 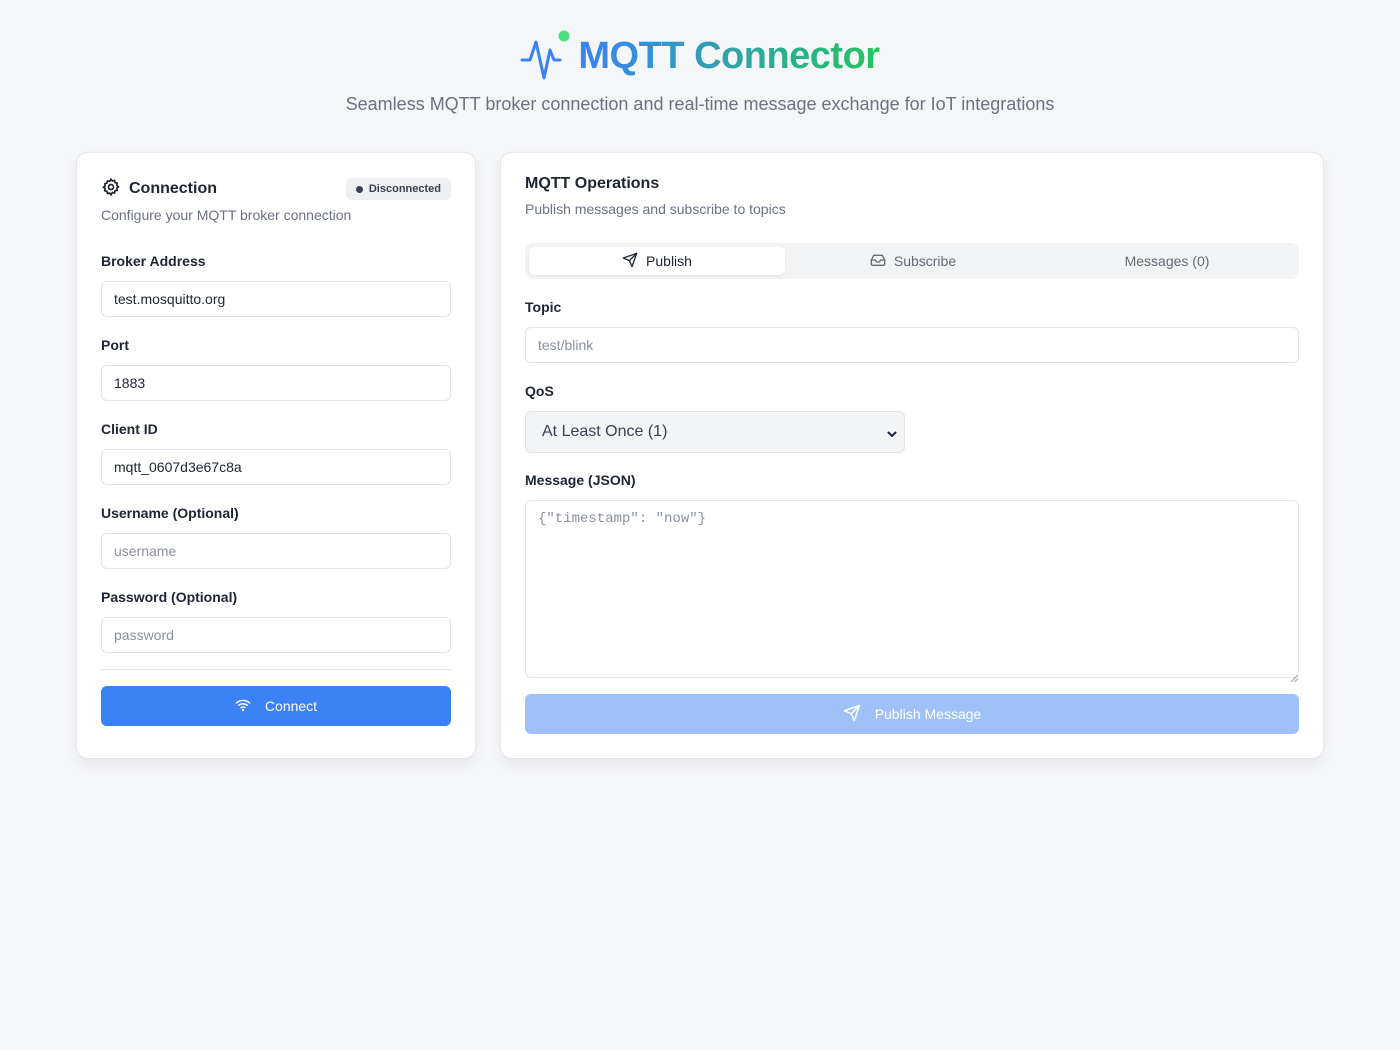 What do you see at coordinates (169, 597) in the screenshot?
I see `password-label: Password (Optional)` at bounding box center [169, 597].